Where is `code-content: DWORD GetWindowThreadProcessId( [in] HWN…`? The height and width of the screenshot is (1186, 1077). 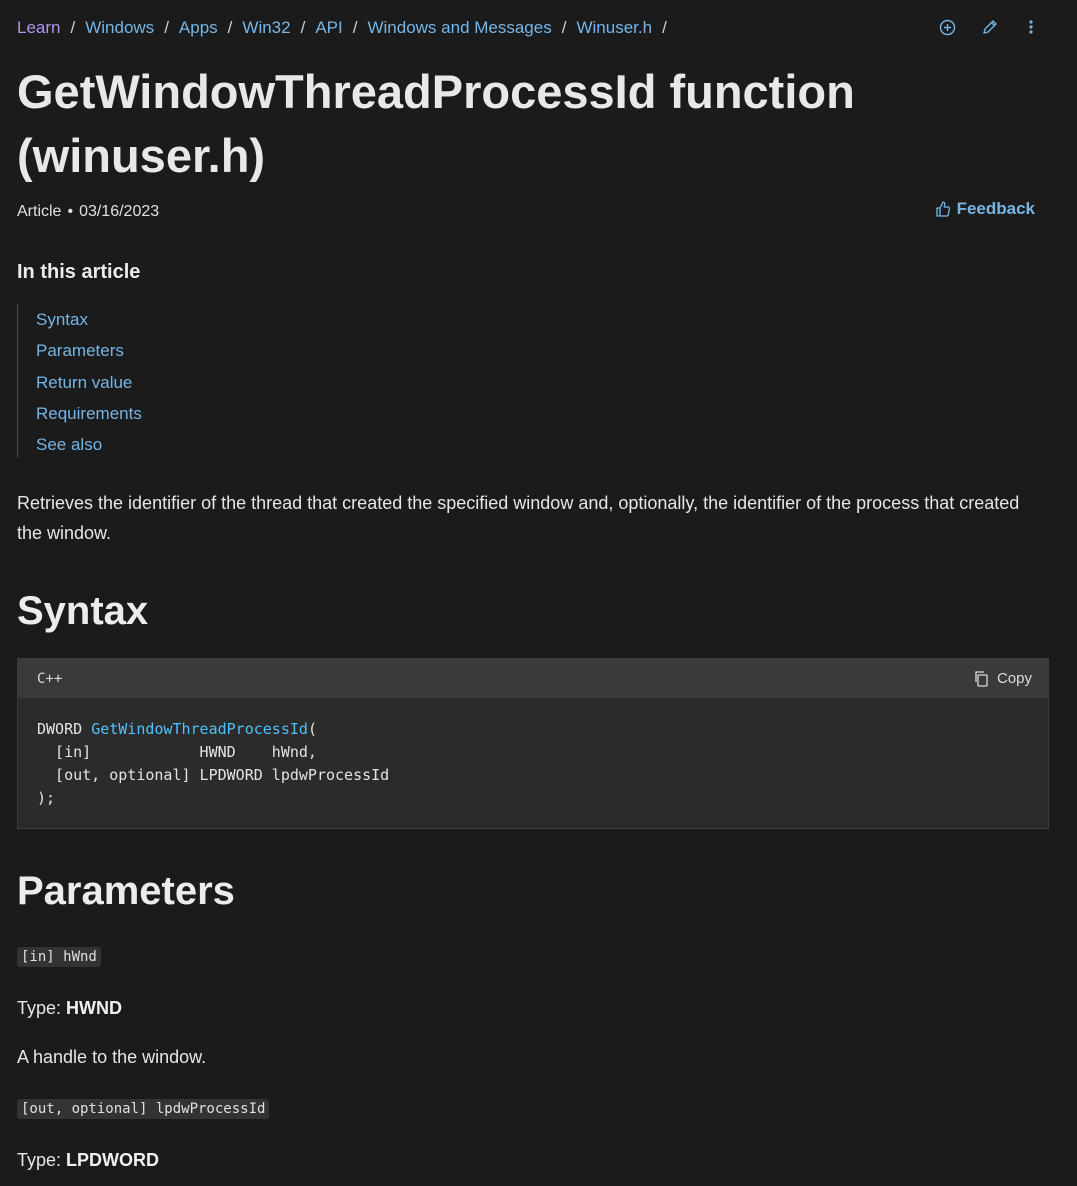
code-content: DWORD GetWindowThreadProcessId( [in] HWN… is located at coordinates (533, 764).